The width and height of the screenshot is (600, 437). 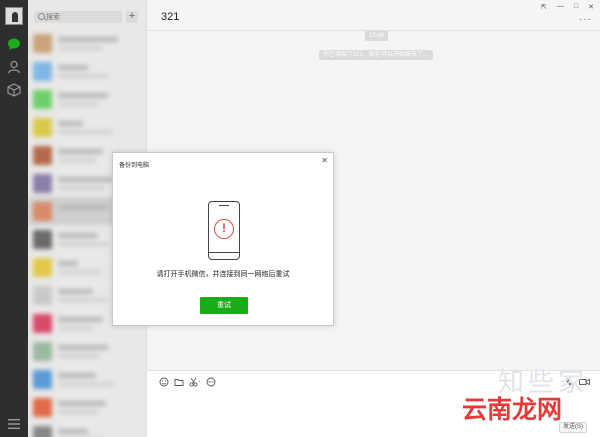 What do you see at coordinates (377, 36) in the screenshot?
I see `timestamp-chip: 13:48` at bounding box center [377, 36].